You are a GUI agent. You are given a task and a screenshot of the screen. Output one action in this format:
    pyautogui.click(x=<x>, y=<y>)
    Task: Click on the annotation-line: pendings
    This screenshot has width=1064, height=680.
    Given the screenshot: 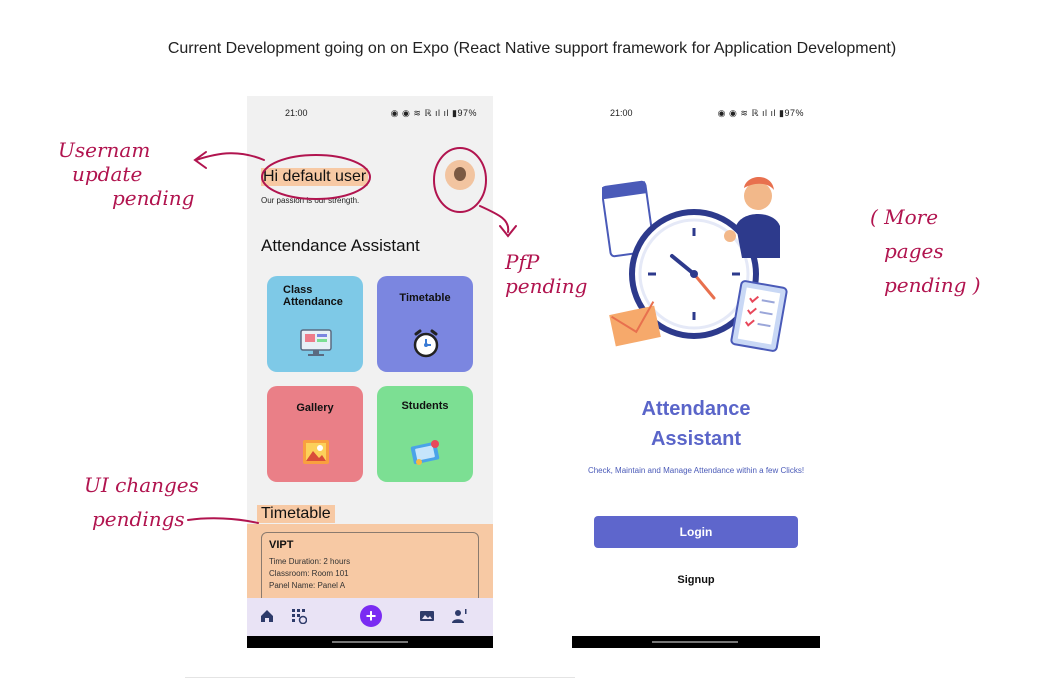 What is the action you would take?
    pyautogui.click(x=138, y=519)
    